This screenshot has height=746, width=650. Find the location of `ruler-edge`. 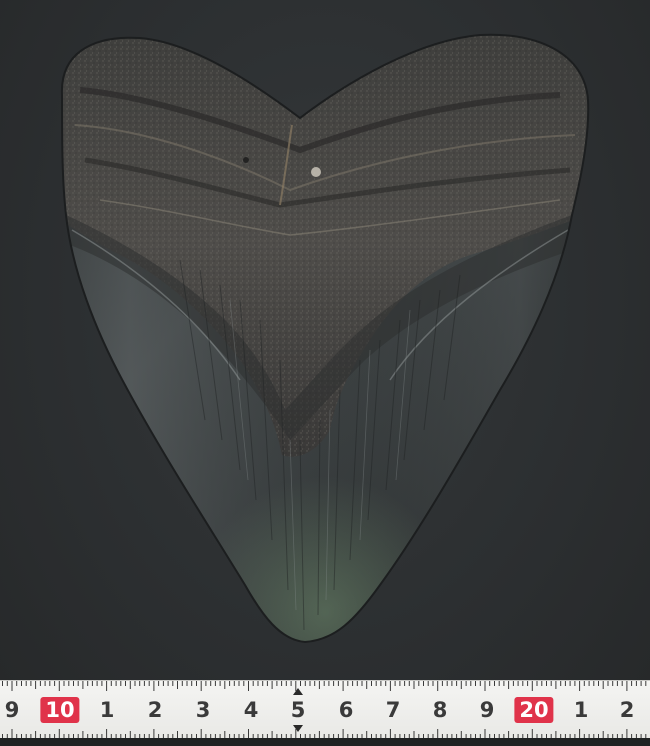

ruler-edge is located at coordinates (325, 742).